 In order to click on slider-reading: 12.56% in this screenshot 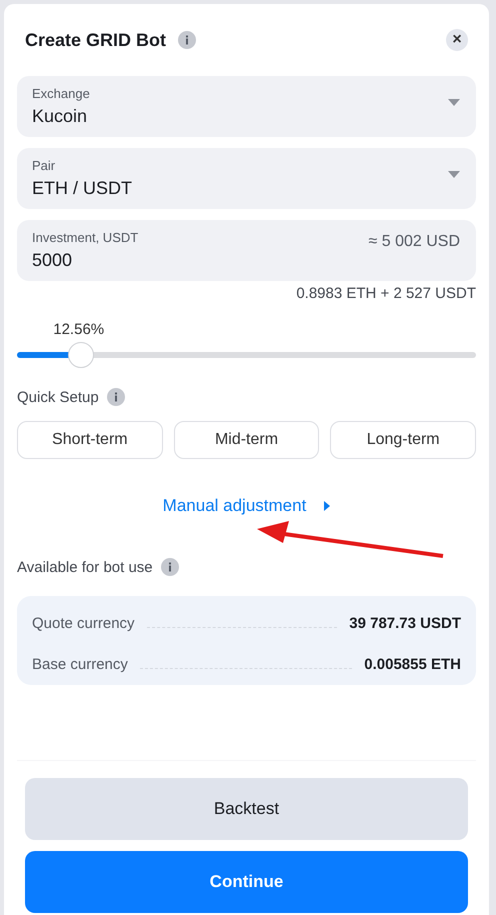, I will do `click(79, 329)`.